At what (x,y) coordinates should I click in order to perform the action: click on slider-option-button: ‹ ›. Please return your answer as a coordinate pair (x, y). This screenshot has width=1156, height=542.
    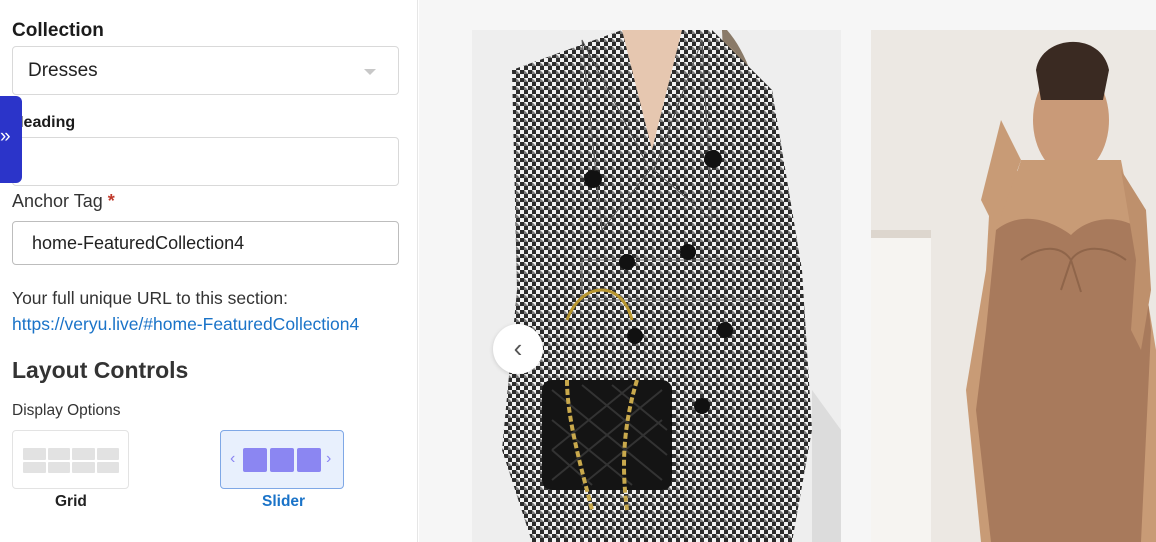
    Looking at the image, I should click on (282, 459).